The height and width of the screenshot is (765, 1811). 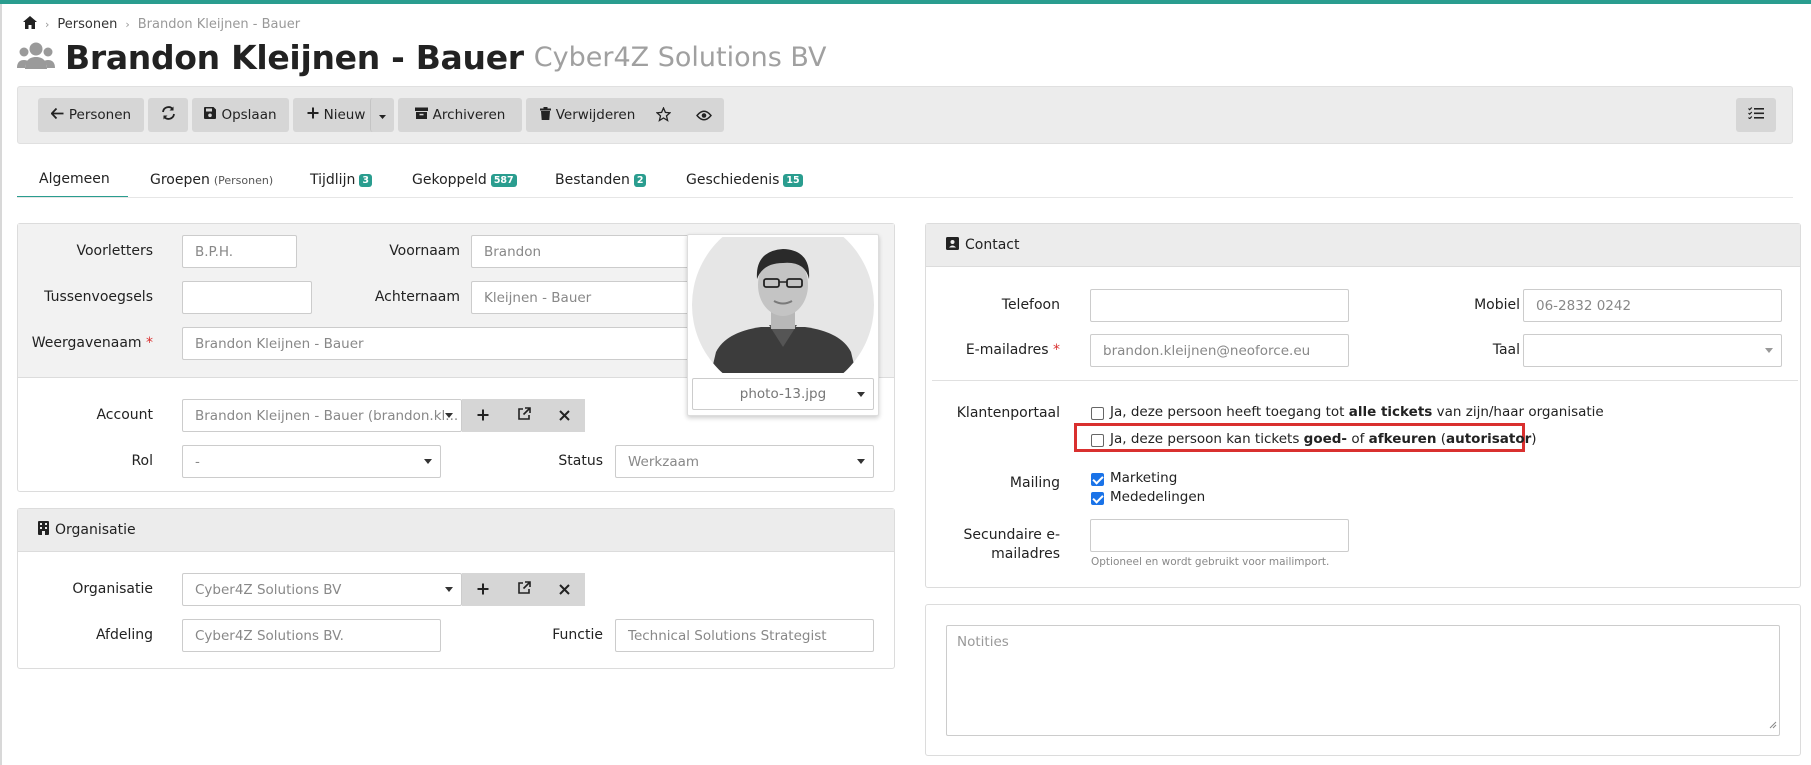 What do you see at coordinates (744, 635) in the screenshot?
I see `functie-input: Technical Solutions Strategist` at bounding box center [744, 635].